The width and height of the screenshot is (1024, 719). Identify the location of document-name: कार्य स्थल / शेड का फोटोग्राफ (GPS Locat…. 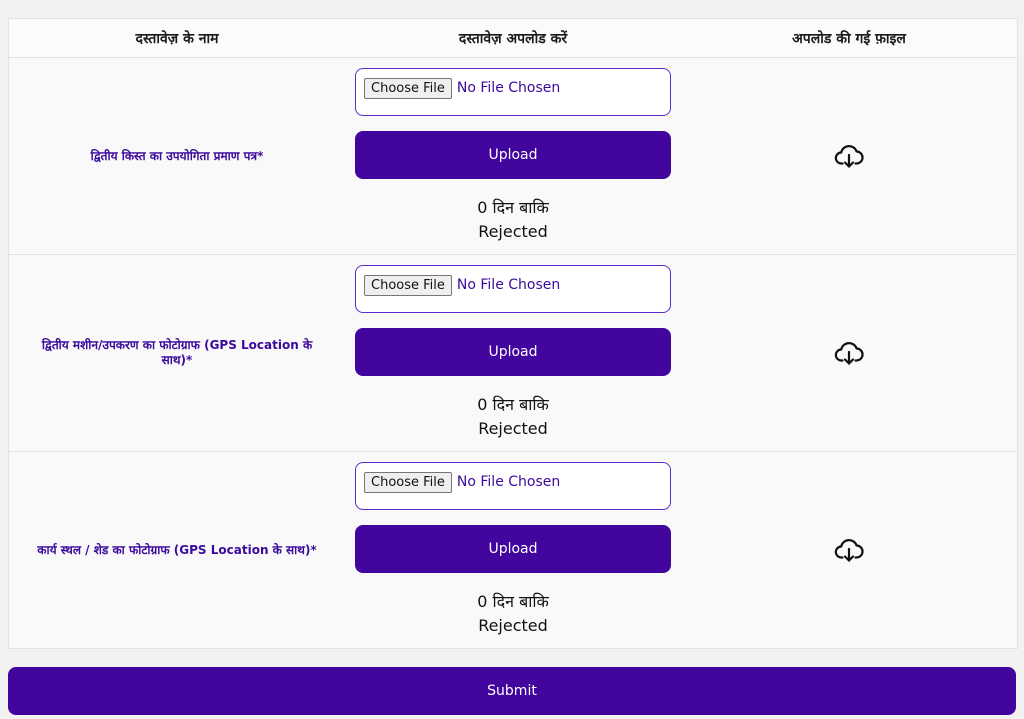
(177, 549).